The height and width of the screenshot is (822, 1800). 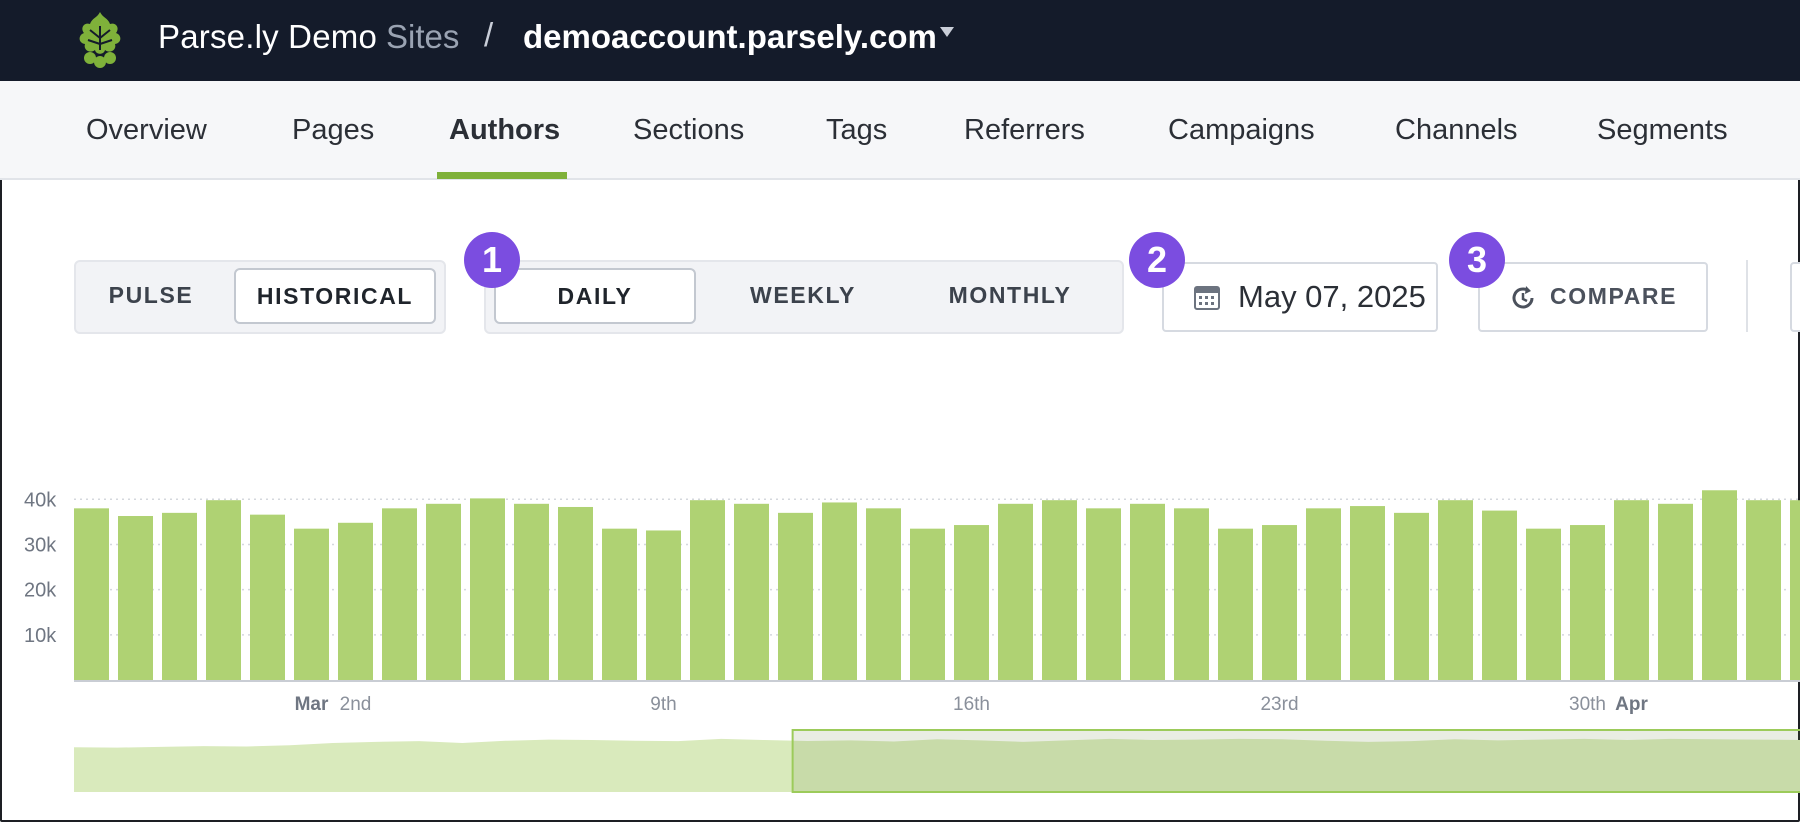 I want to click on period-toggle: DAILY WEEKLY MONTHLY, so click(x=804, y=297).